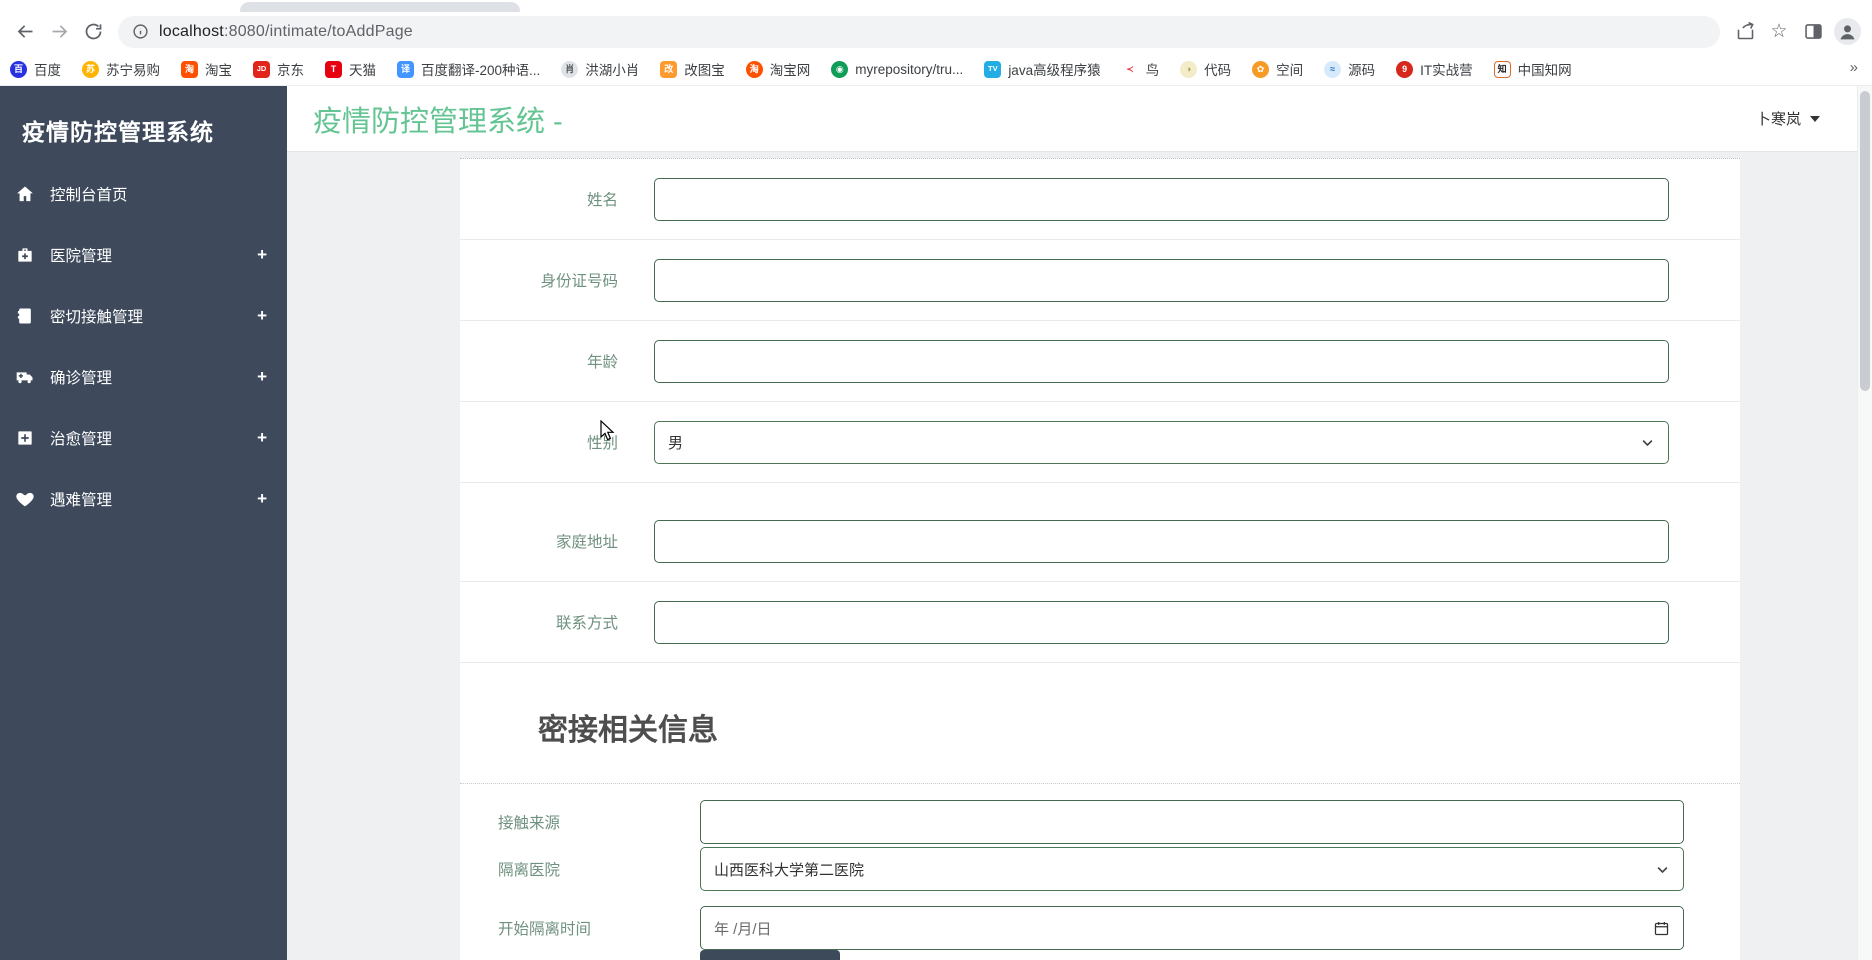  What do you see at coordinates (743, 929) in the screenshot?
I see `date-placeholder: 年 /月/日` at bounding box center [743, 929].